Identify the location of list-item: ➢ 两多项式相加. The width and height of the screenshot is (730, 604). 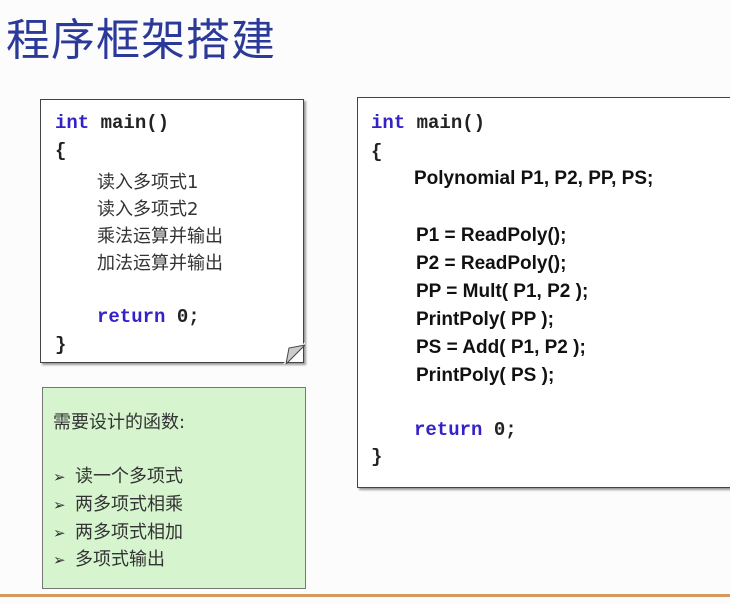
(118, 531).